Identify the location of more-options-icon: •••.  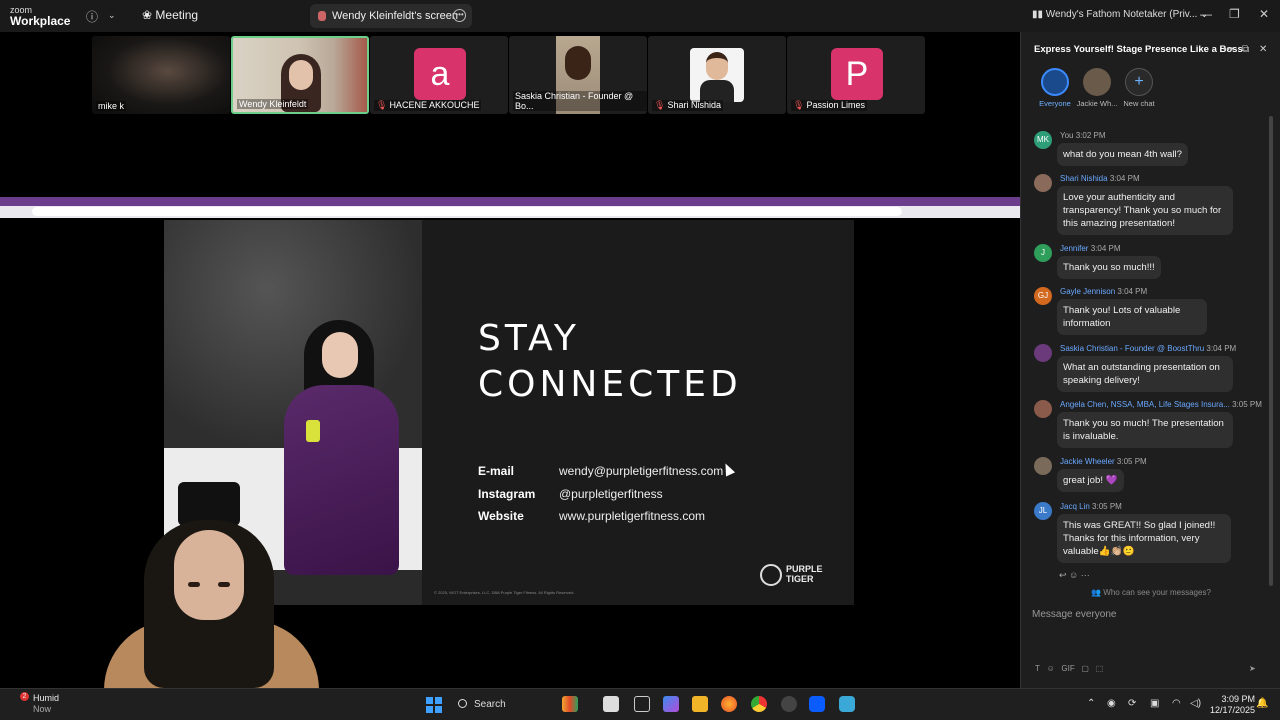
(459, 15).